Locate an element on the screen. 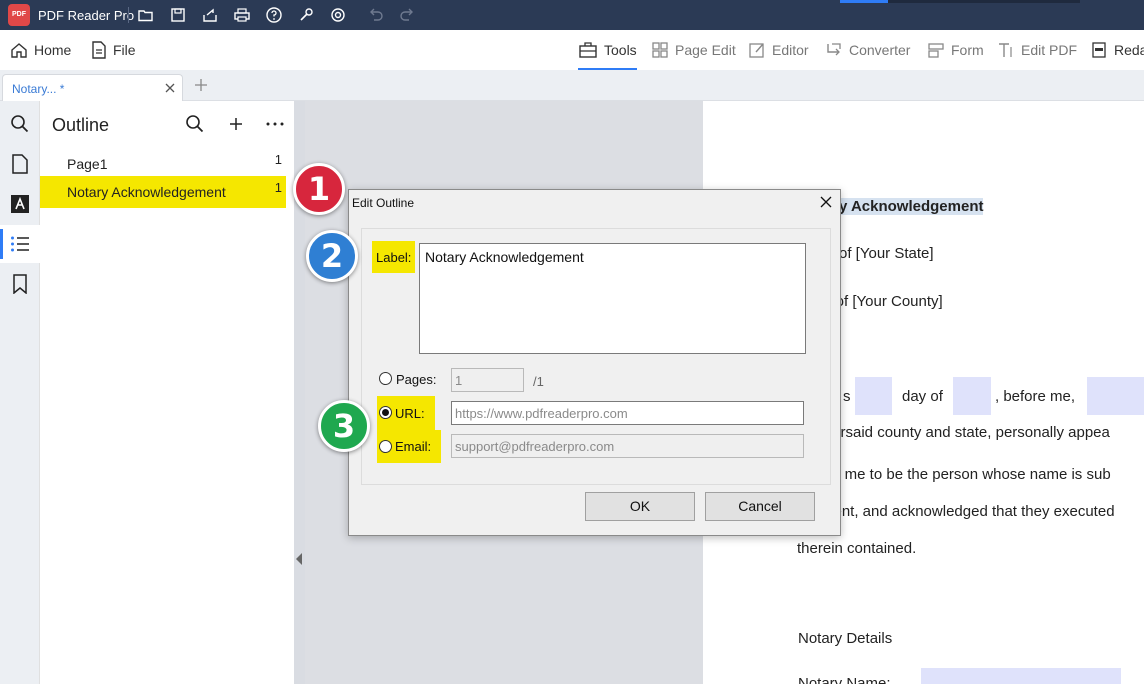 This screenshot has width=1144, height=684. edit-pdf-label: Edit PDF is located at coordinates (1049, 50).